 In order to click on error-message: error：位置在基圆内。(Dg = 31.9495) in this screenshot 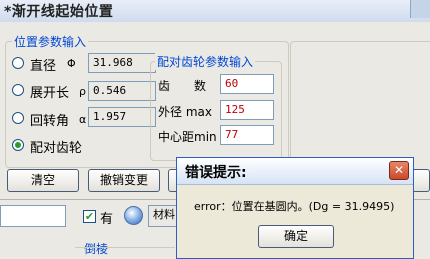, I will do `click(294, 206)`.